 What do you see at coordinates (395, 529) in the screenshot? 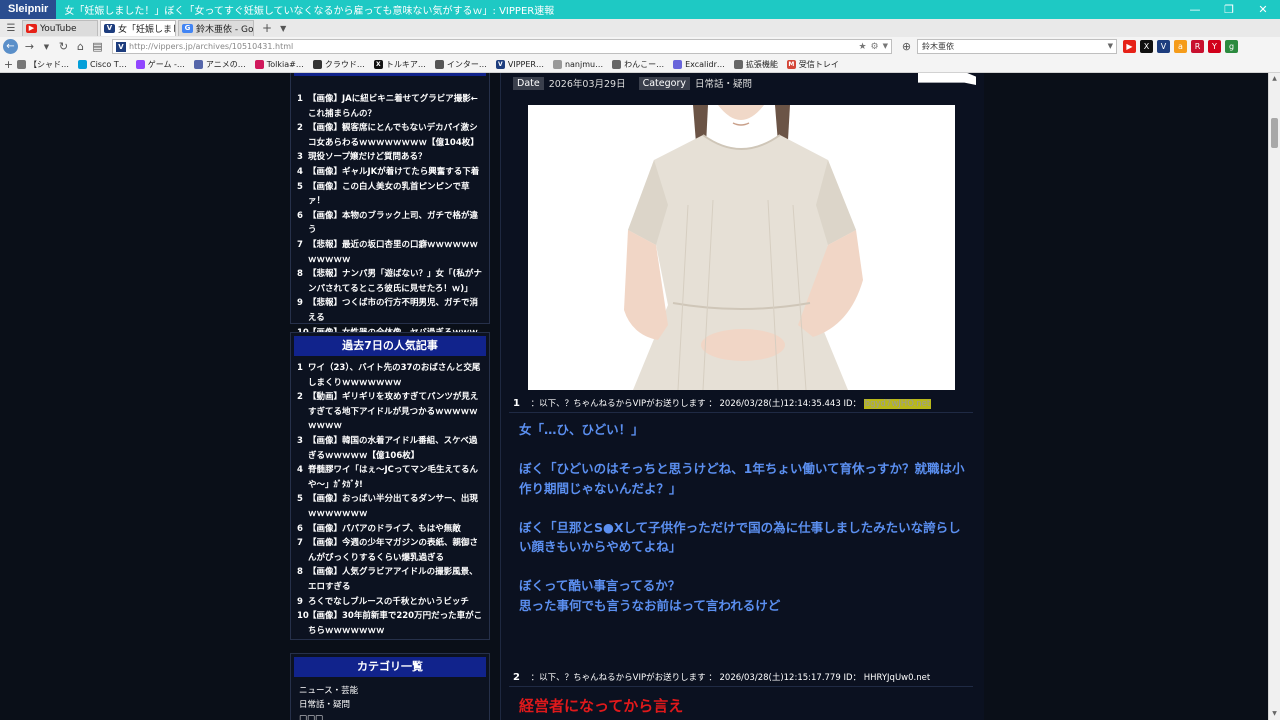
I see `rank-link: 【画像】パパアのドライブ、もはや無敵` at bounding box center [395, 529].